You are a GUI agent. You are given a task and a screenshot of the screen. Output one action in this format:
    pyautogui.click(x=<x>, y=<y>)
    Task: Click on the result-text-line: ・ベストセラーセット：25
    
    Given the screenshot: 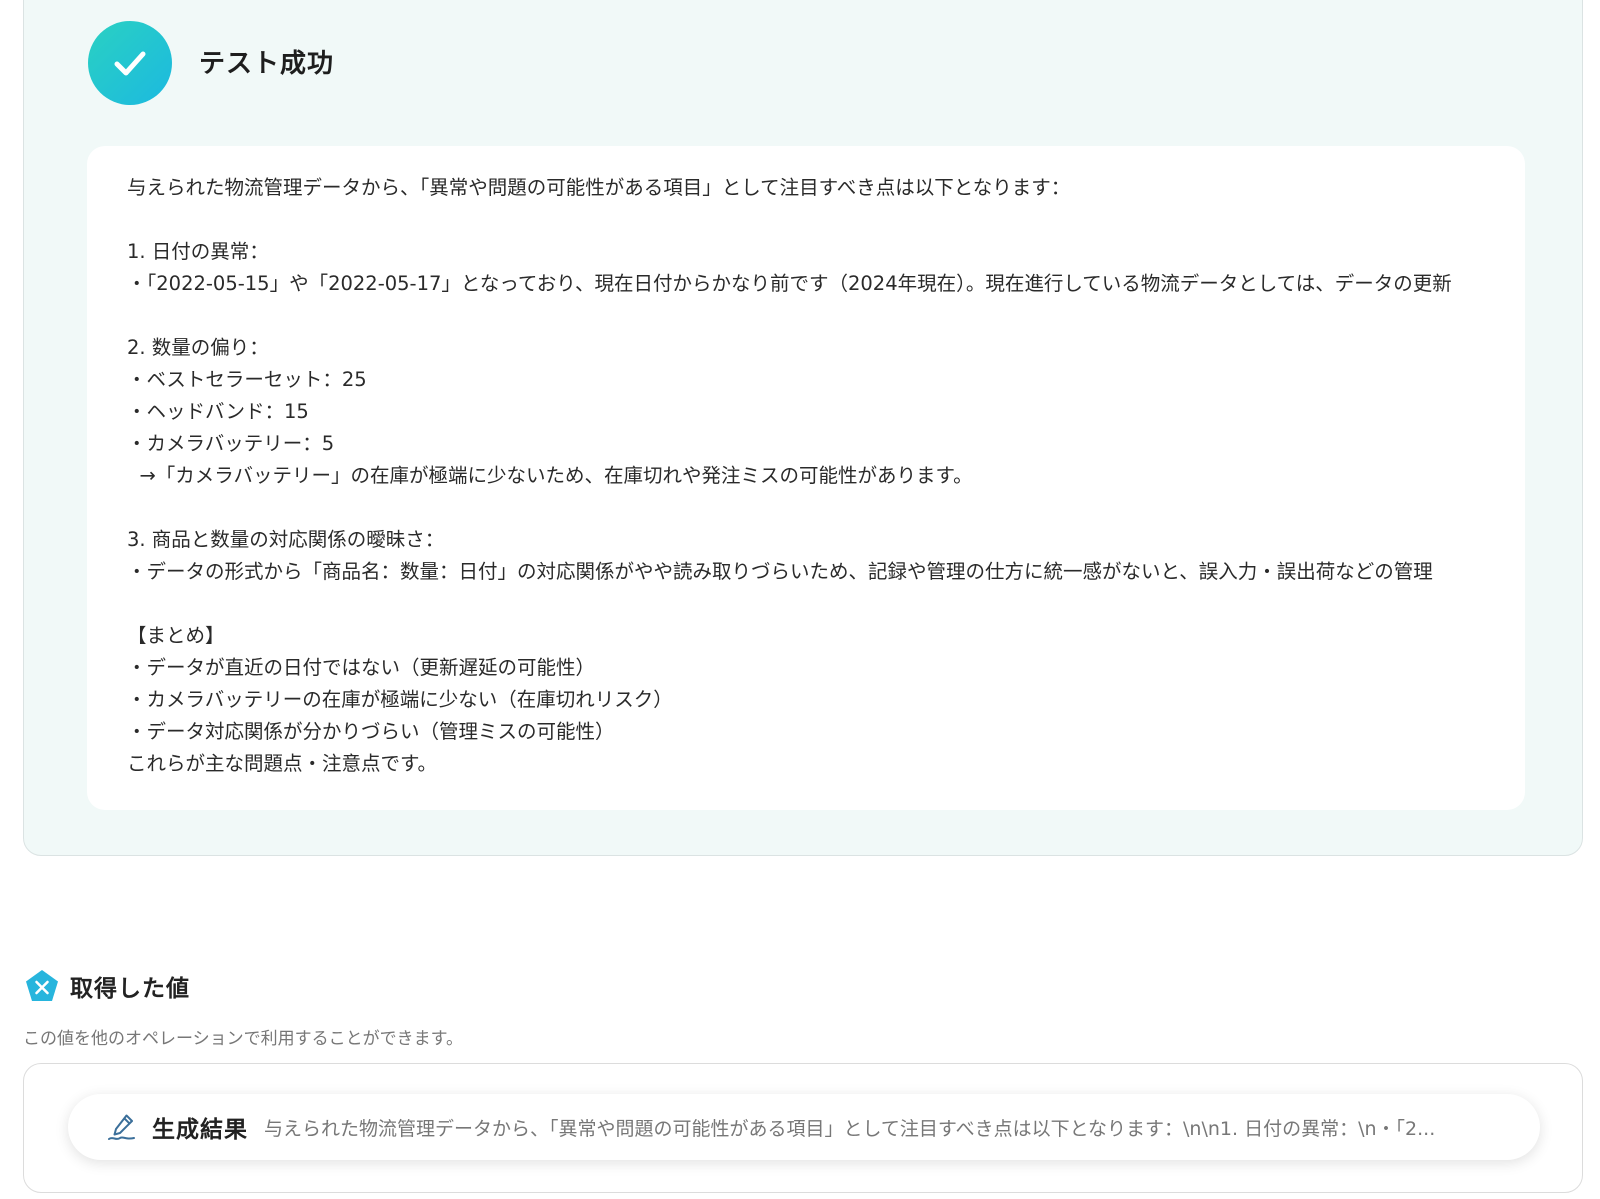 What is the action you would take?
    pyautogui.click(x=247, y=379)
    